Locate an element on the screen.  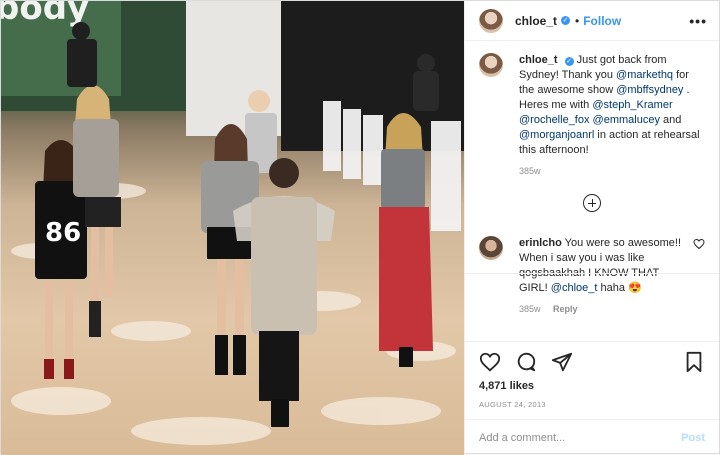
like-heart-icon is located at coordinates (490, 362).